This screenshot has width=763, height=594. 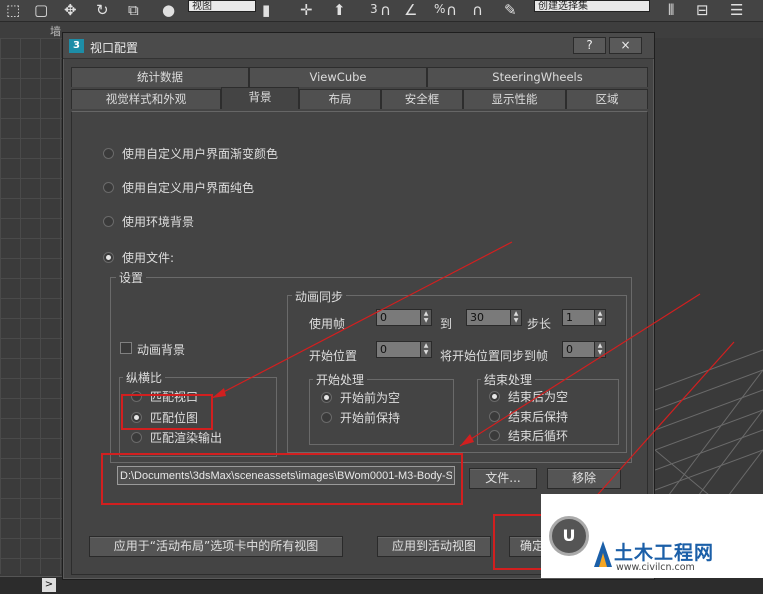 What do you see at coordinates (569, 317) in the screenshot?
I see `step-value: 1` at bounding box center [569, 317].